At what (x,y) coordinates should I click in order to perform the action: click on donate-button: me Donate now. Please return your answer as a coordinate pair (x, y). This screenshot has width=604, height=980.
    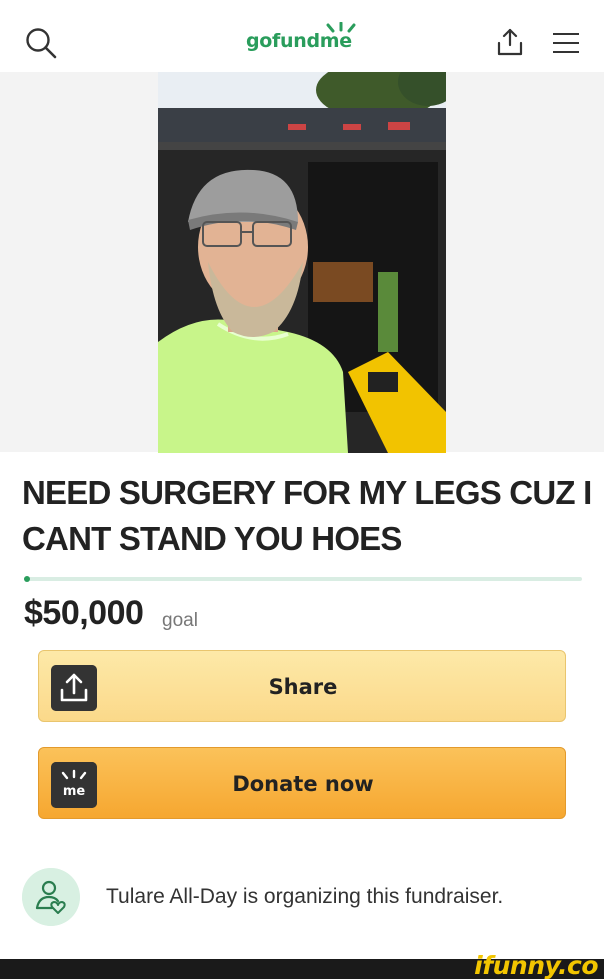
    Looking at the image, I should click on (302, 783).